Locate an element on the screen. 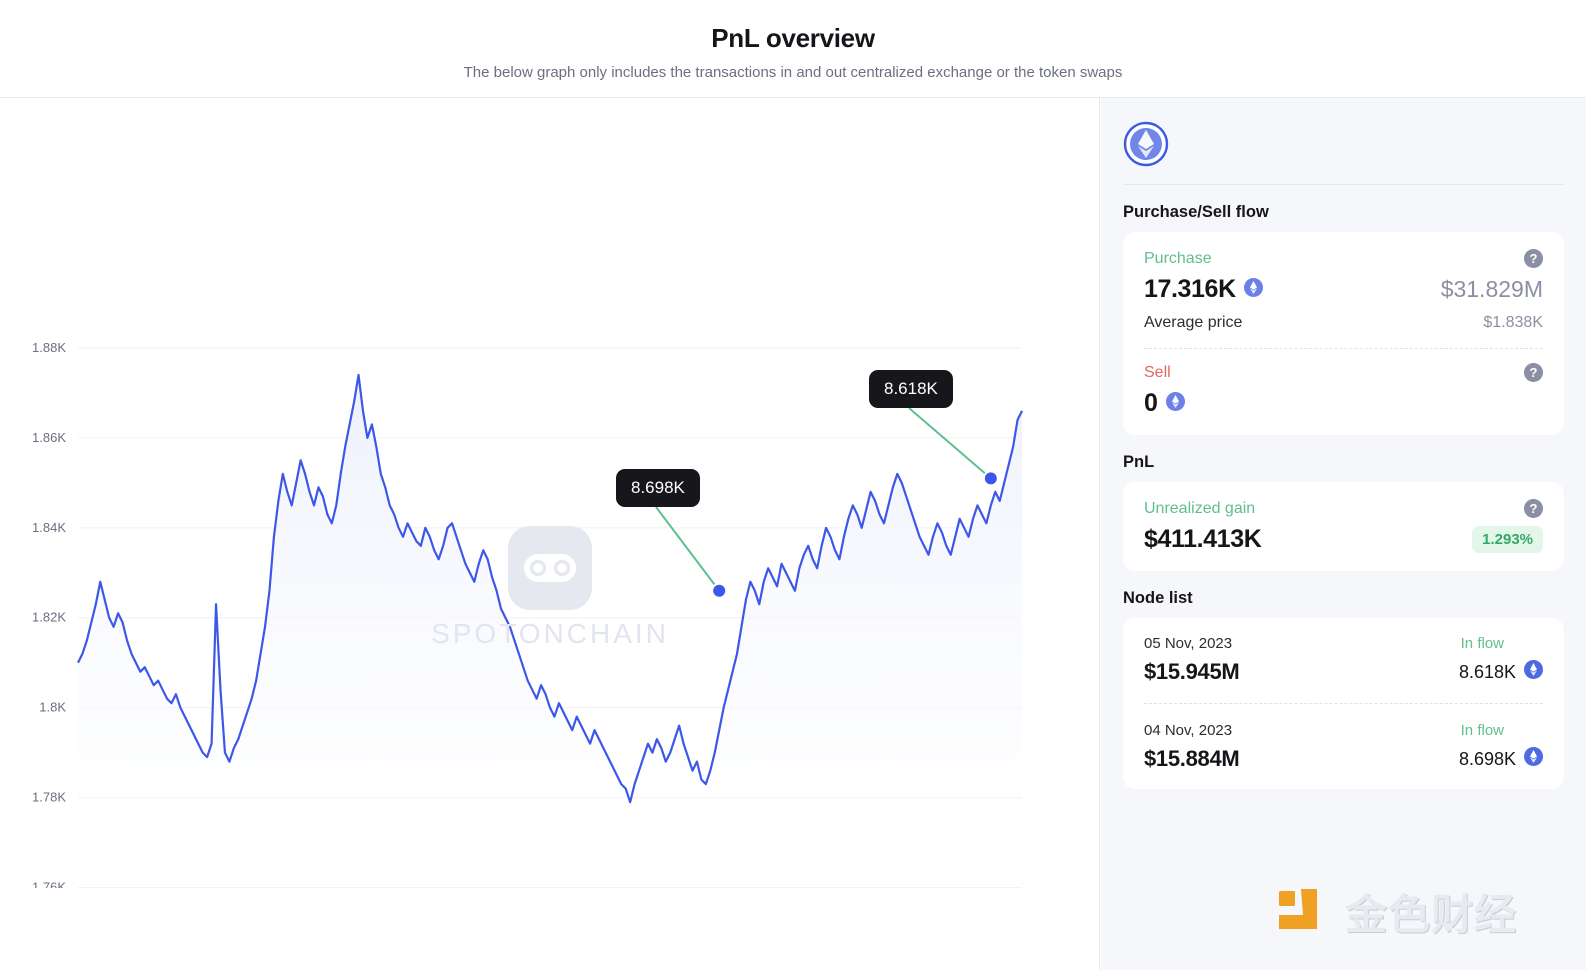 The image size is (1586, 970). node-divider is located at coordinates (1343, 703).